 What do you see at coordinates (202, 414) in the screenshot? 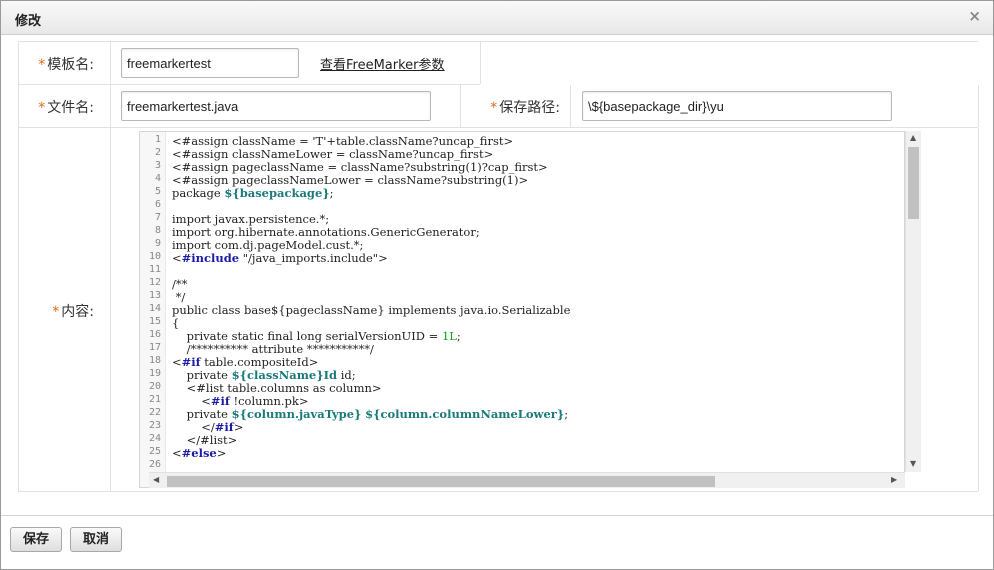
I see `code-token: private` at bounding box center [202, 414].